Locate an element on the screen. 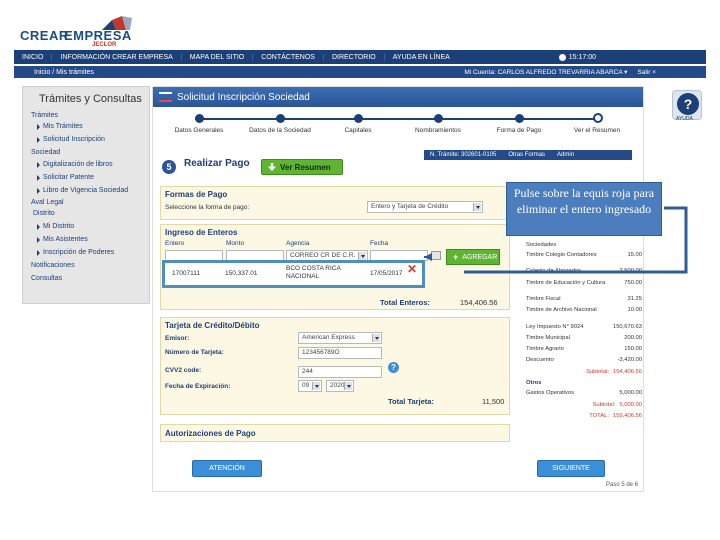 This screenshot has width=720, height=540. help-icon: ? is located at coordinates (393, 367).